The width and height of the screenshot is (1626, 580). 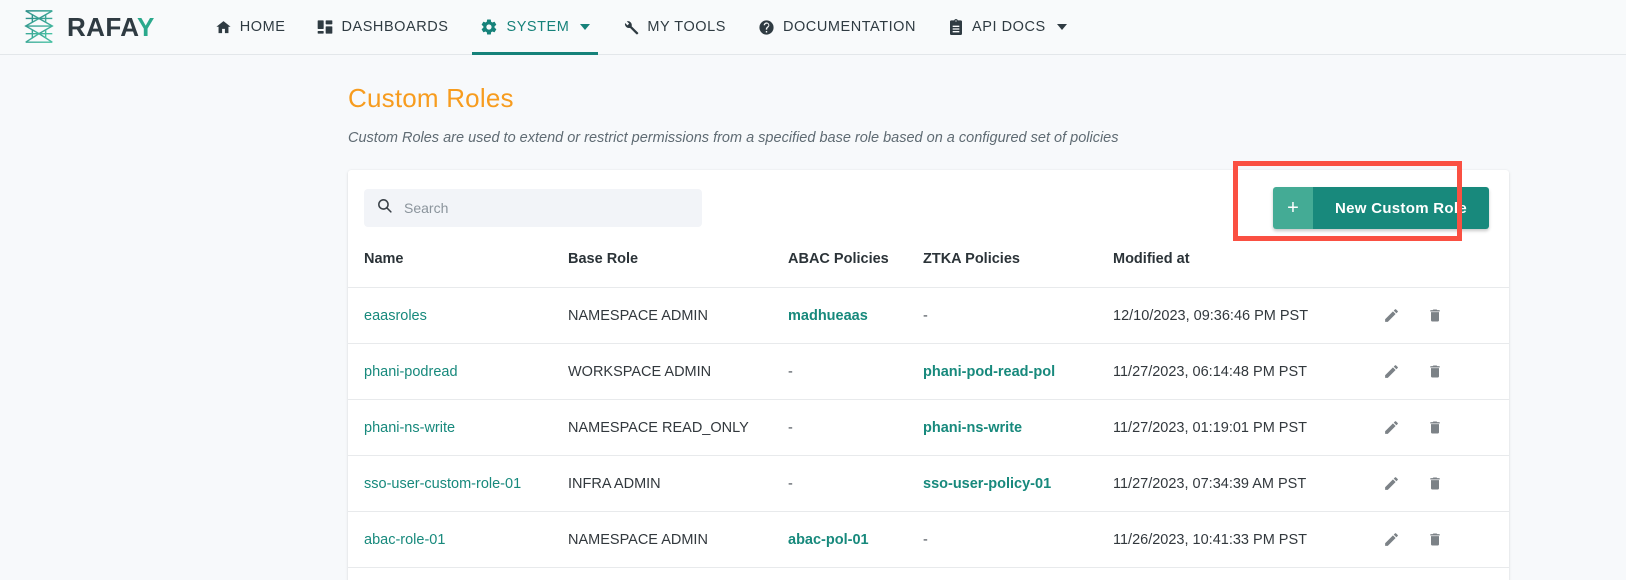 What do you see at coordinates (404, 540) in the screenshot?
I see `role-name-link: abac-role-01` at bounding box center [404, 540].